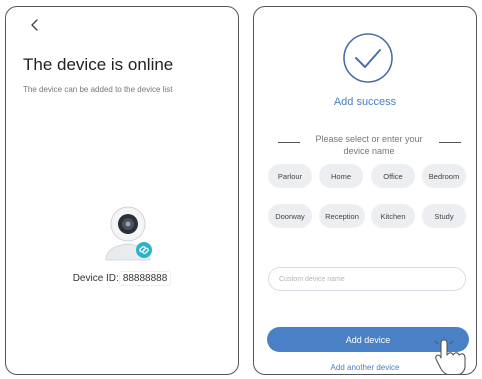 The width and height of the screenshot is (482, 379). I want to click on device-id-value: 88888888, so click(145, 278).